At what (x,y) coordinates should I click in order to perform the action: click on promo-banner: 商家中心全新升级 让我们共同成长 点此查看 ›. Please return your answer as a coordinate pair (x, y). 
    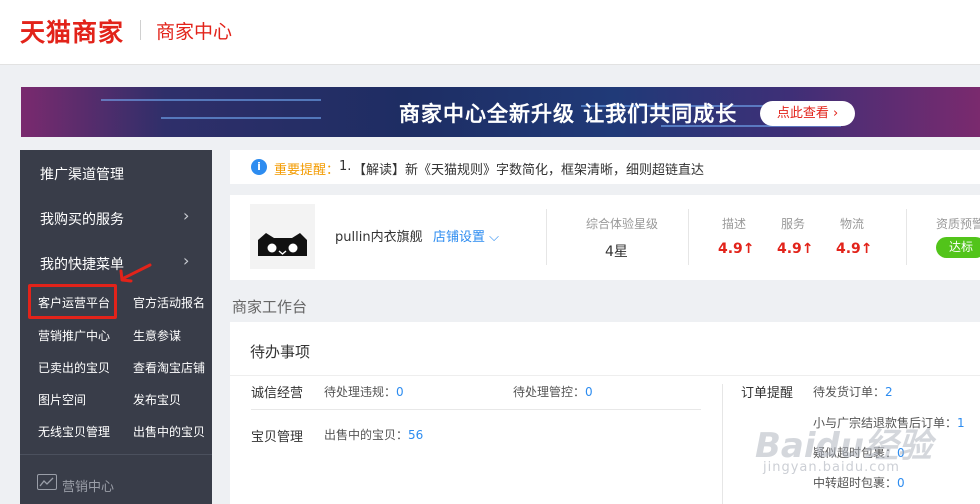
    Looking at the image, I should click on (500, 112).